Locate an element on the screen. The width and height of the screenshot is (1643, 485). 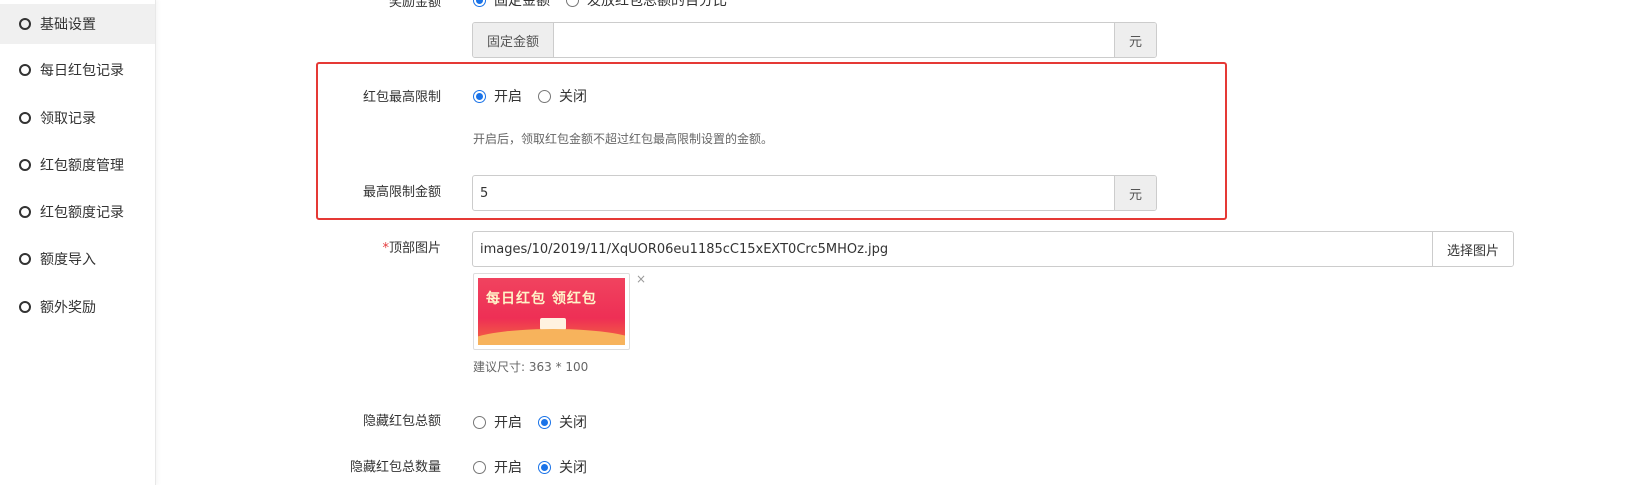
sidebar-item-label: 额外奖励 is located at coordinates (68, 308).